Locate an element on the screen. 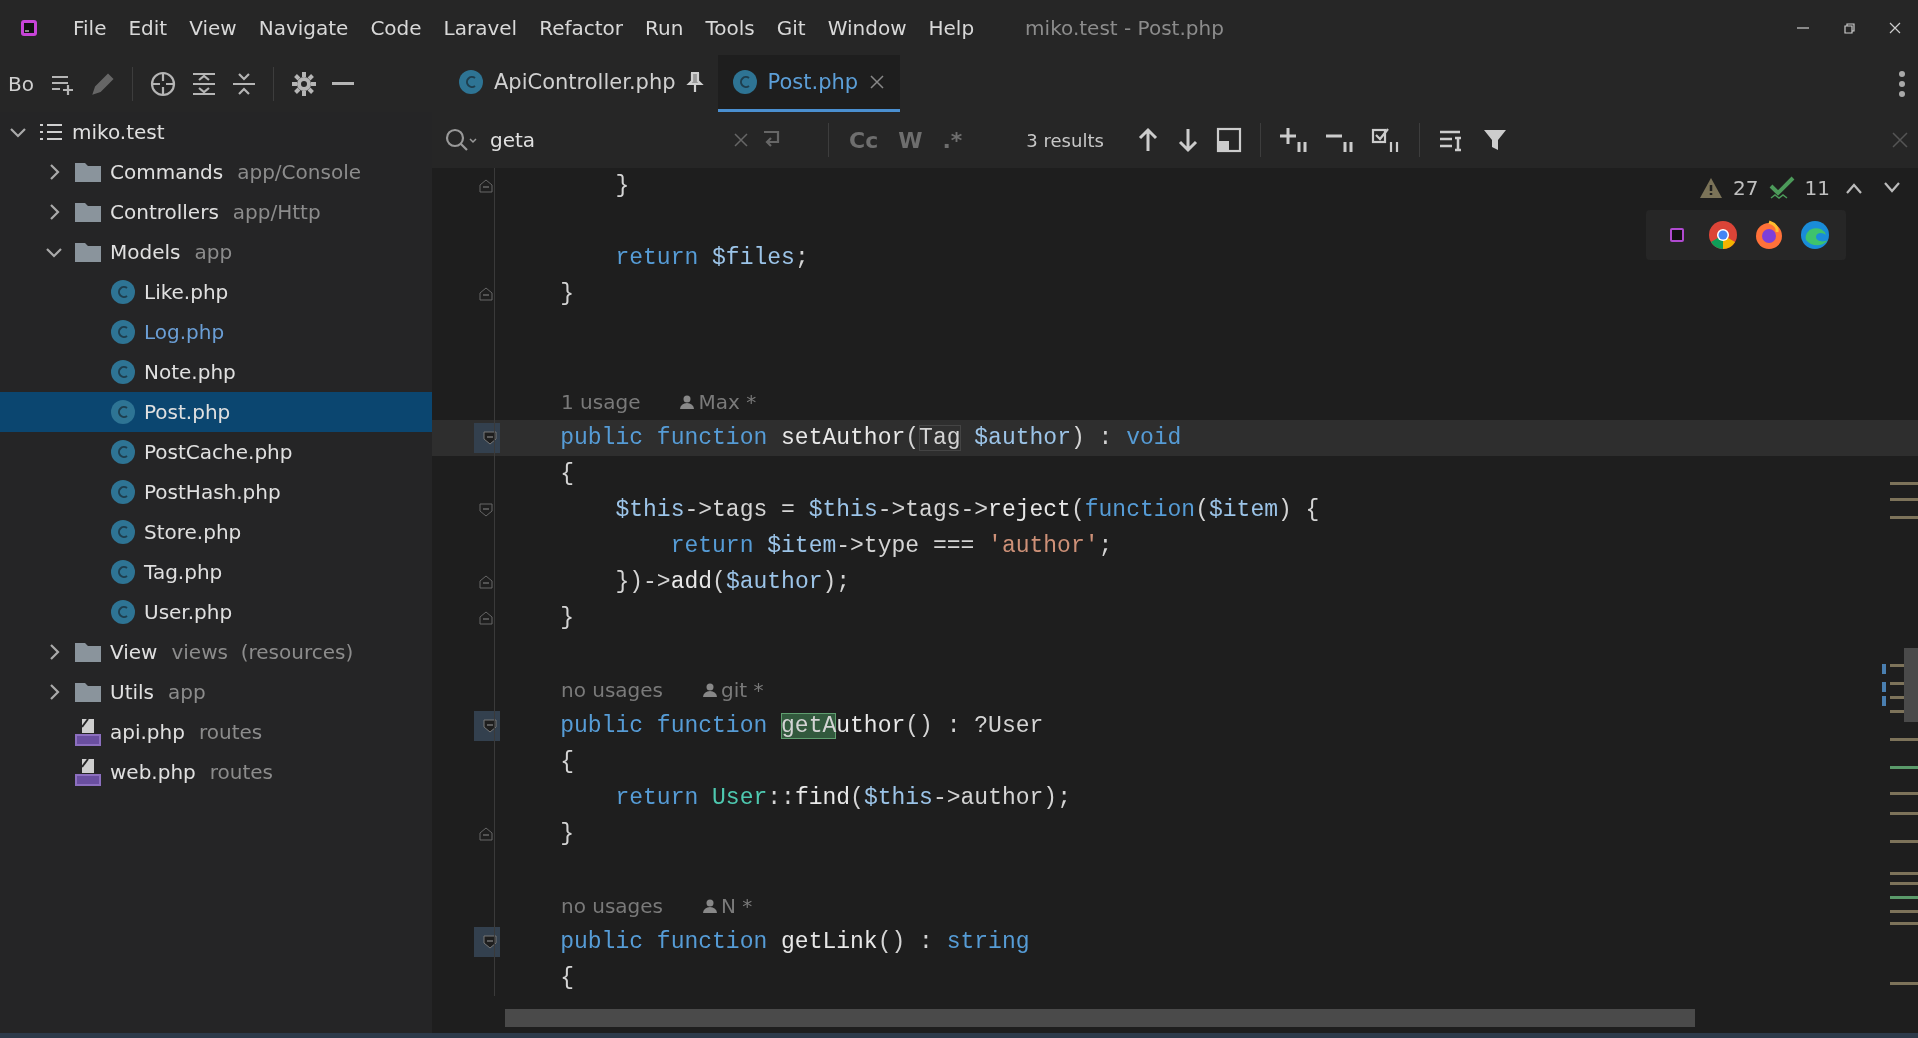 Image resolution: width=1918 pixels, height=1038 pixels. code-line: })->add($author); is located at coordinates (1175, 582).